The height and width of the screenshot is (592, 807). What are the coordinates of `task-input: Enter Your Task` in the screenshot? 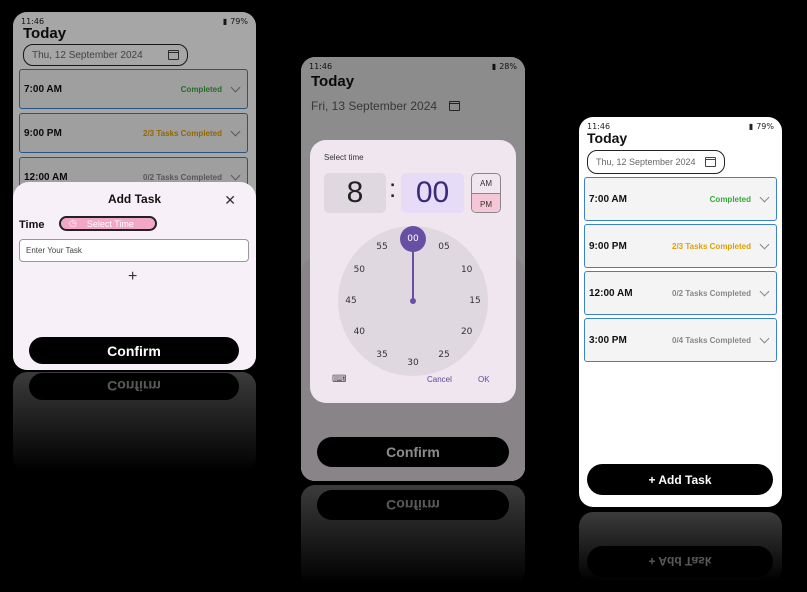 It's located at (134, 250).